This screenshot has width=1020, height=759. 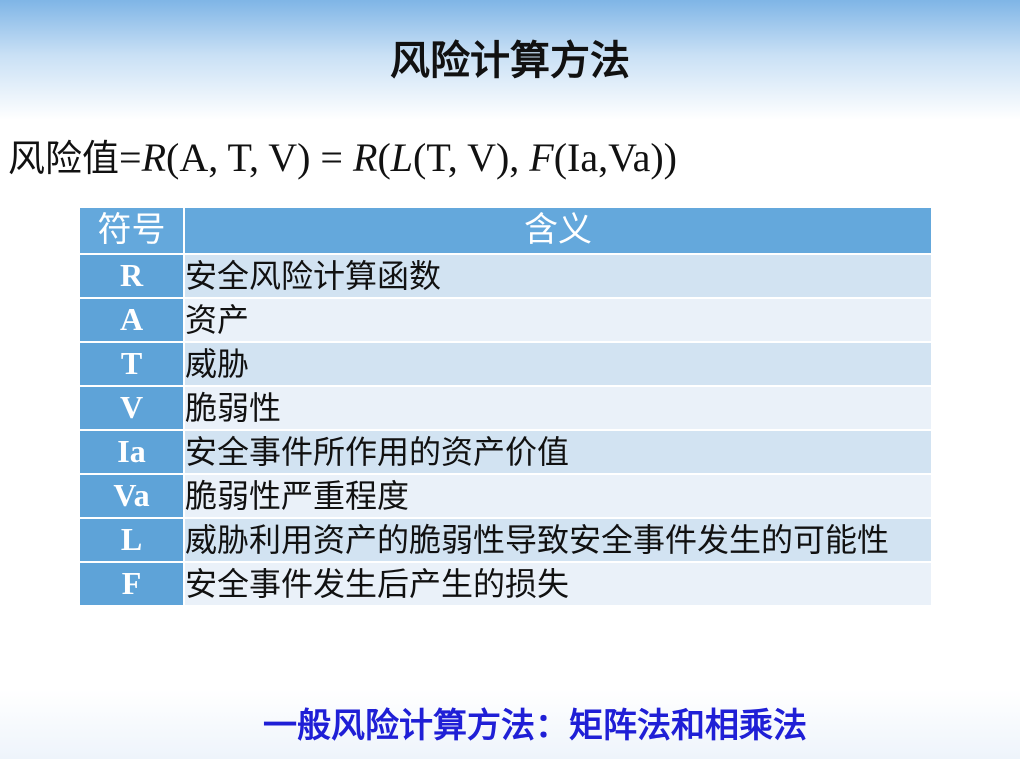 I want to click on table-row: T 威胁, so click(x=505, y=364).